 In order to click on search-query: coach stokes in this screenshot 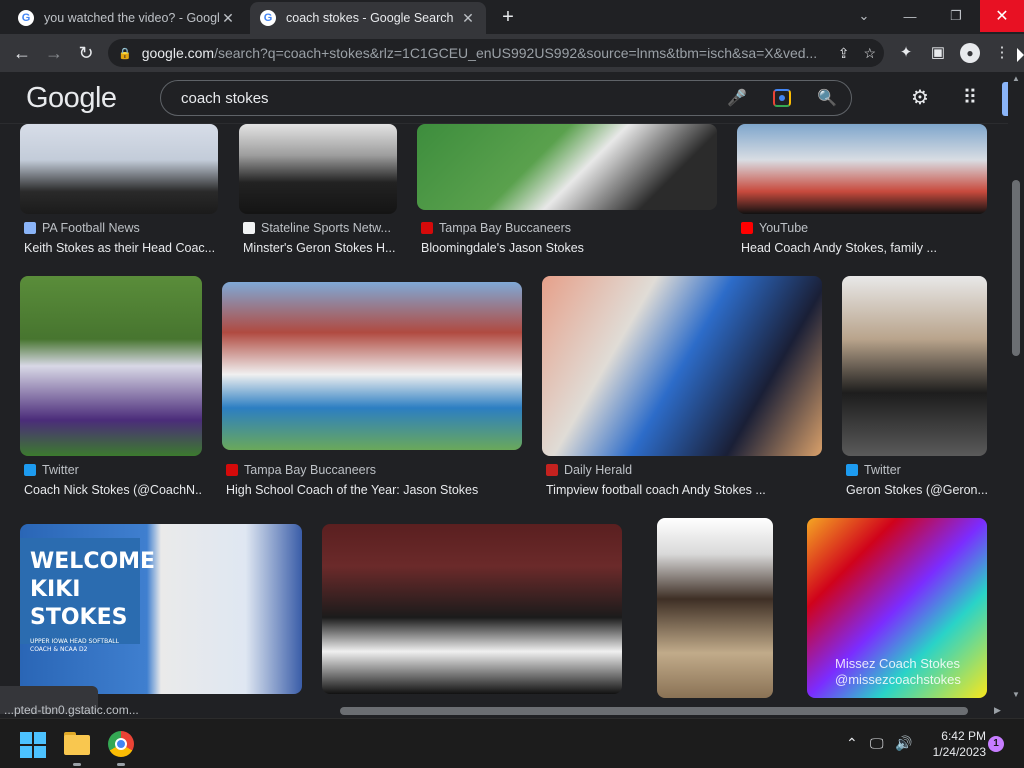, I will do `click(225, 98)`.